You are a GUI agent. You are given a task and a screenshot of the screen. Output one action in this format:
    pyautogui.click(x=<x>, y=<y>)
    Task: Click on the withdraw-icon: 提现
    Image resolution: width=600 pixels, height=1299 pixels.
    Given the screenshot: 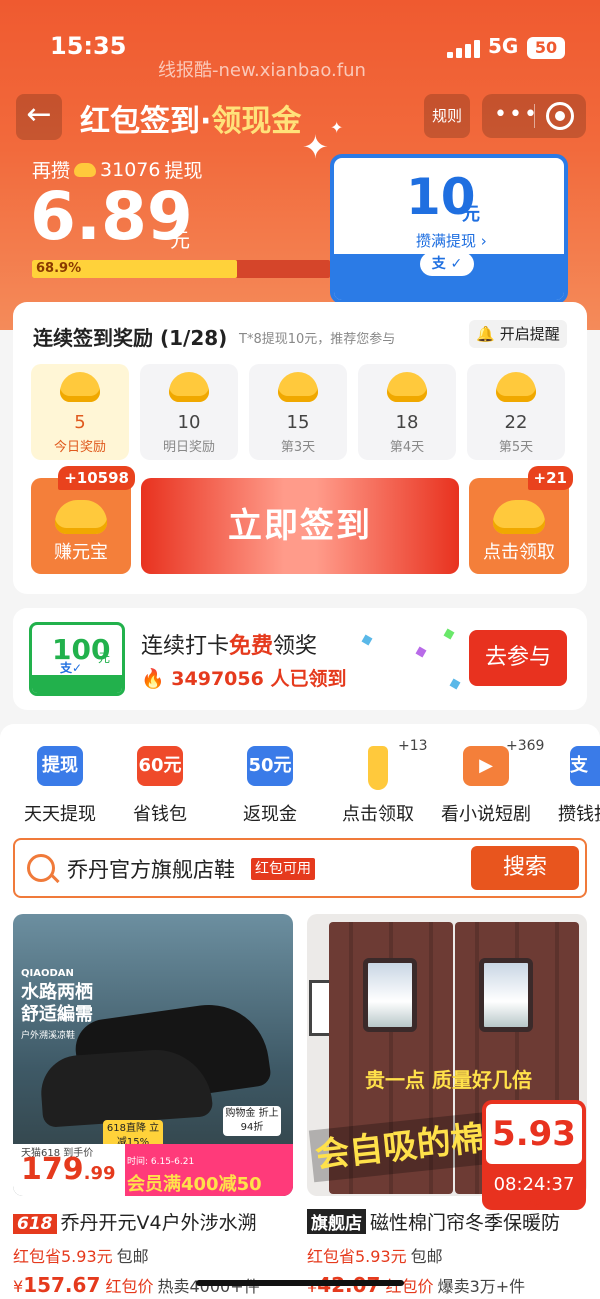 What is the action you would take?
    pyautogui.click(x=60, y=766)
    